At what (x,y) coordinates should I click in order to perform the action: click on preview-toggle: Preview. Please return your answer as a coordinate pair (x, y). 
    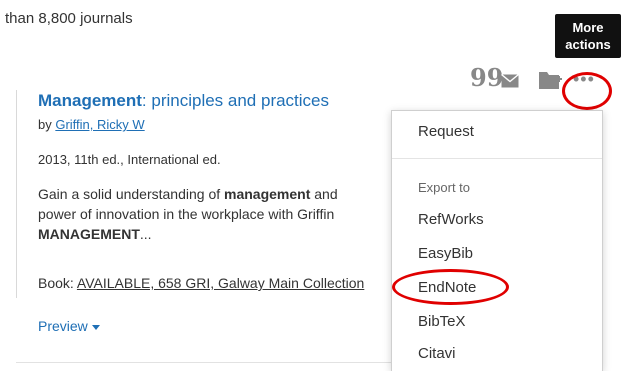
    Looking at the image, I should click on (69, 326).